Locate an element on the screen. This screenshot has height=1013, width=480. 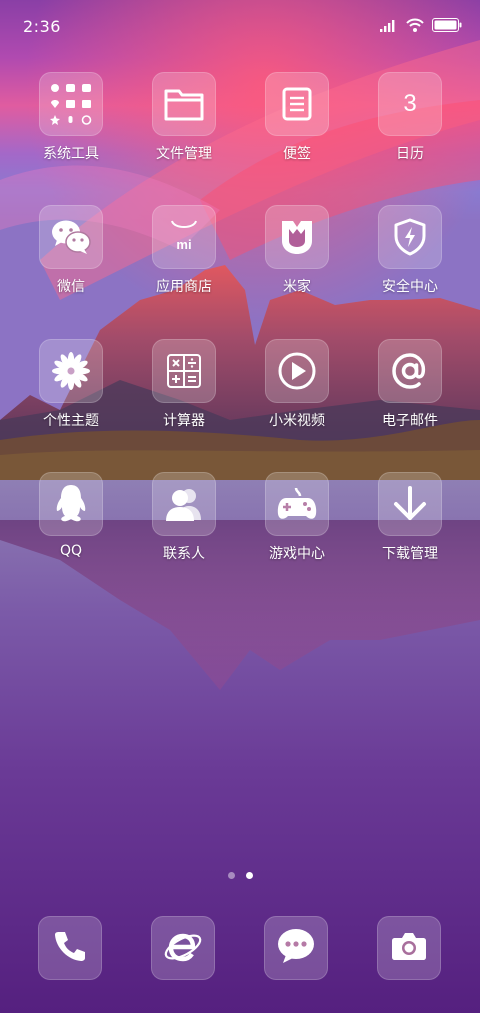
app-store-icon: mi is located at coordinates (184, 237).